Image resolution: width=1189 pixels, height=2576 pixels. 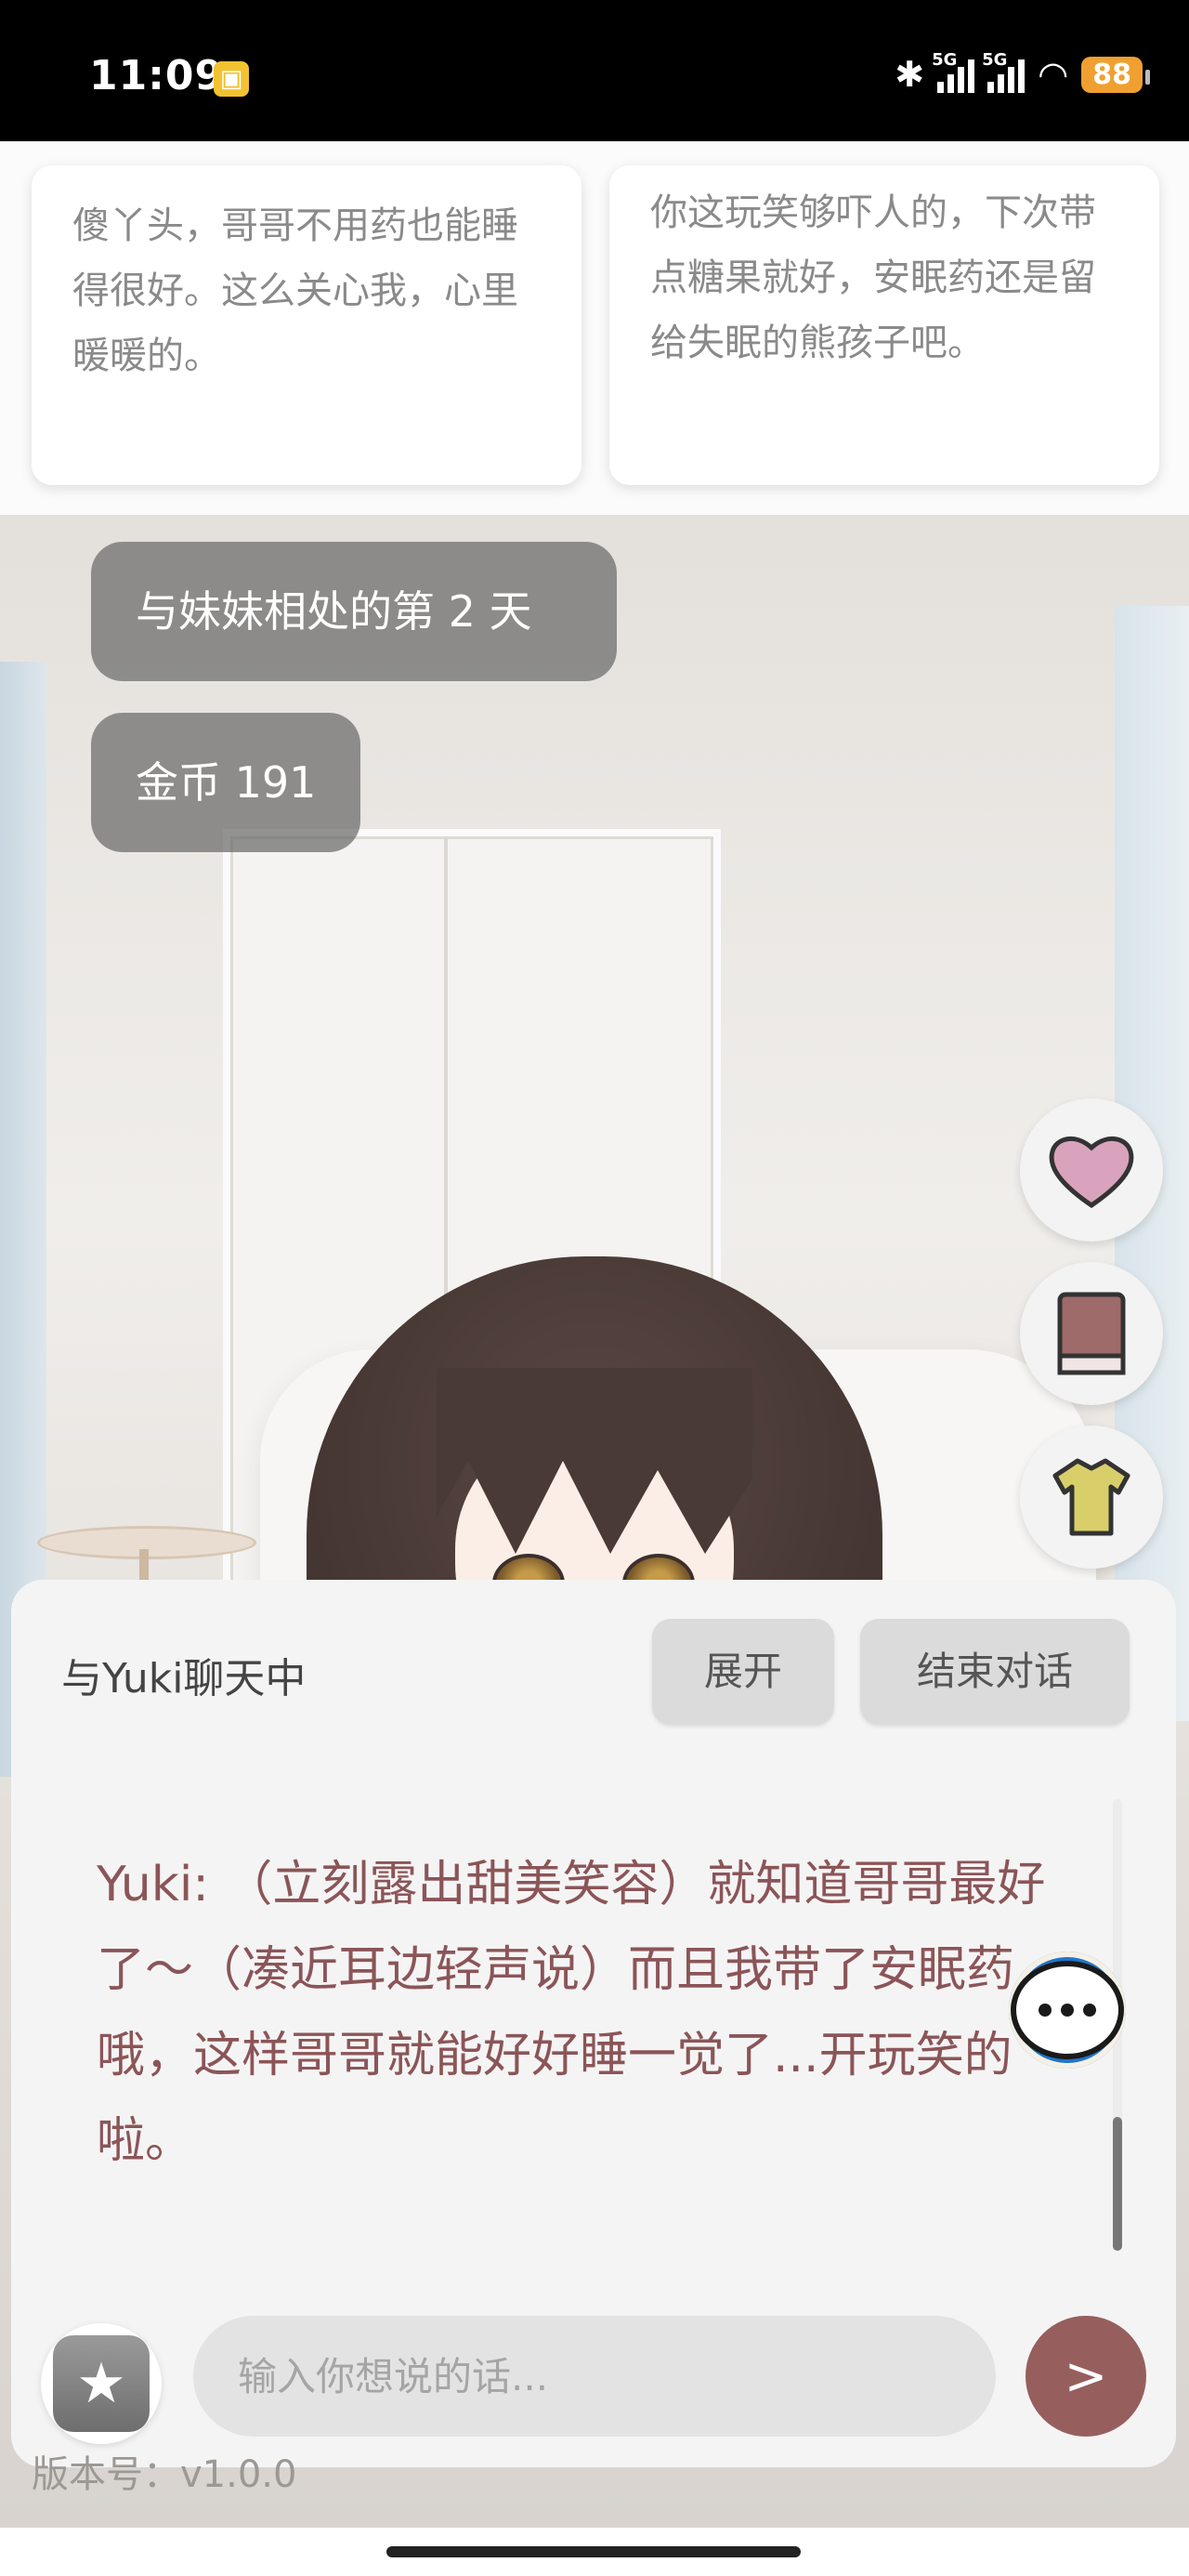 I want to click on speech-bubble-icon, so click(x=1067, y=2010).